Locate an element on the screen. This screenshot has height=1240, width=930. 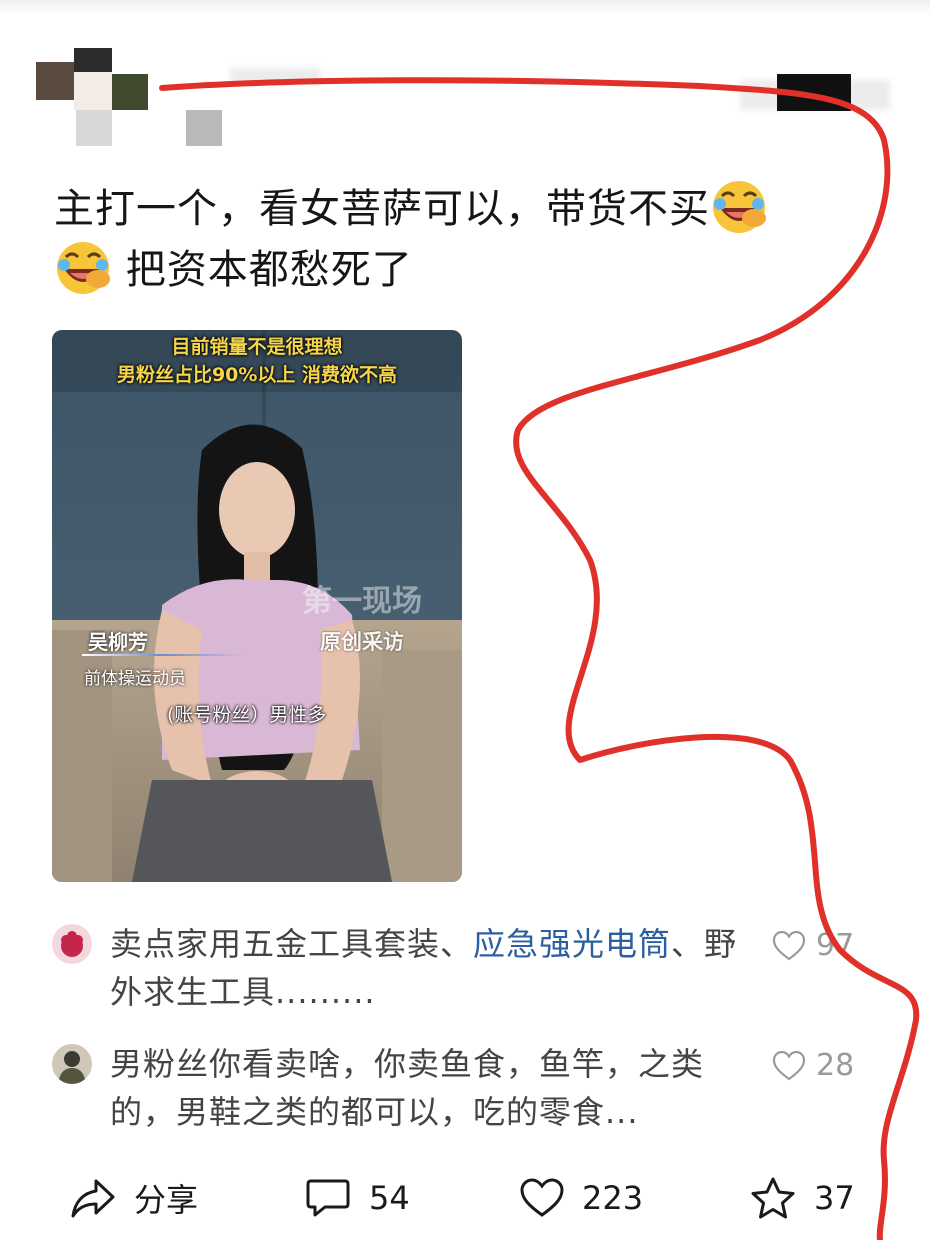
post-content: 主打一个，看女菩萨可以，带货不买 把资本都愁死了 is located at coordinates (454, 239).